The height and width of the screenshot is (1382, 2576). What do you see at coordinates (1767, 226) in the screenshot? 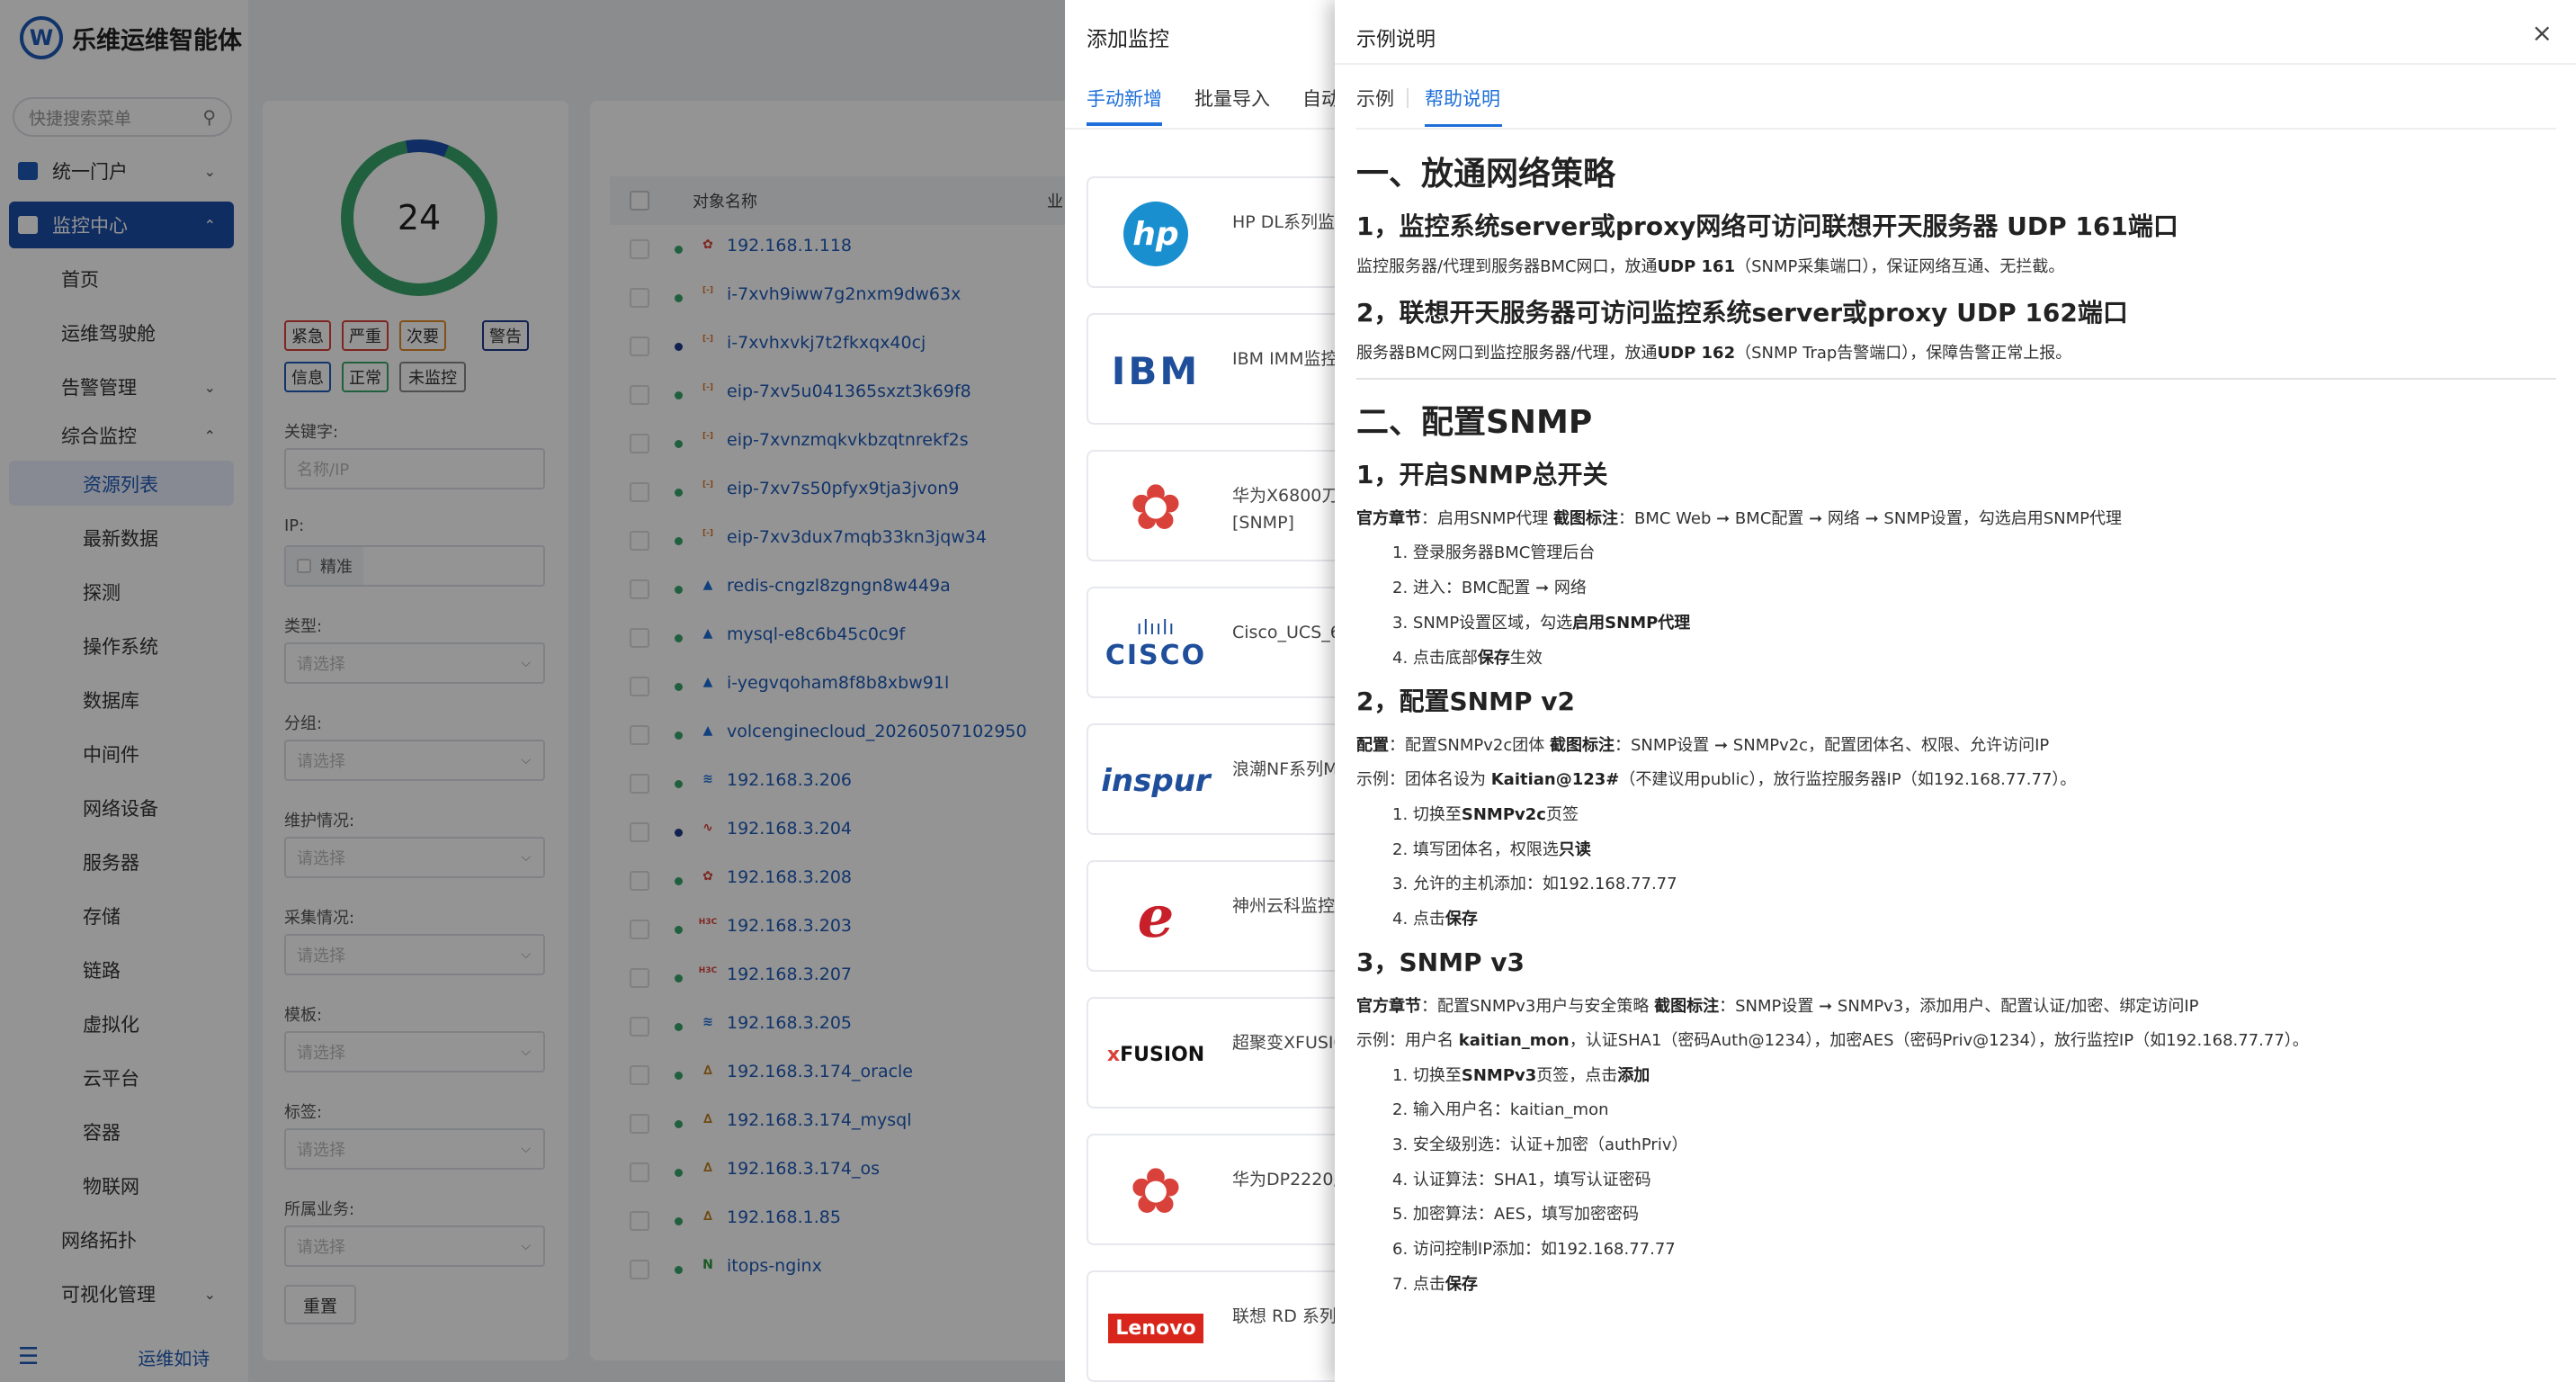
I see `step-udp161-title: 1，监控系统server或proxy网络可访问联想开天服务器 UDP 161端口` at bounding box center [1767, 226].